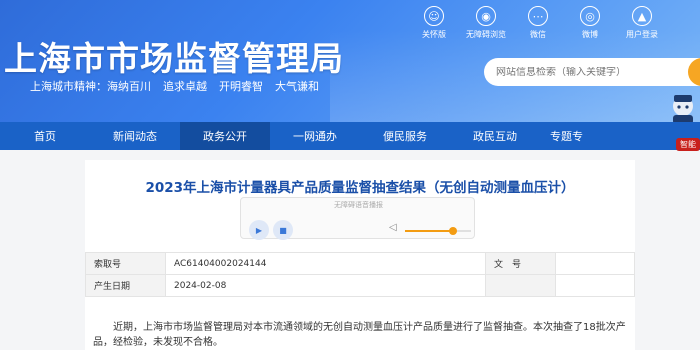 This screenshot has width=700, height=350. What do you see at coordinates (393, 227) in the screenshot?
I see `volume-icon: ◁` at bounding box center [393, 227].